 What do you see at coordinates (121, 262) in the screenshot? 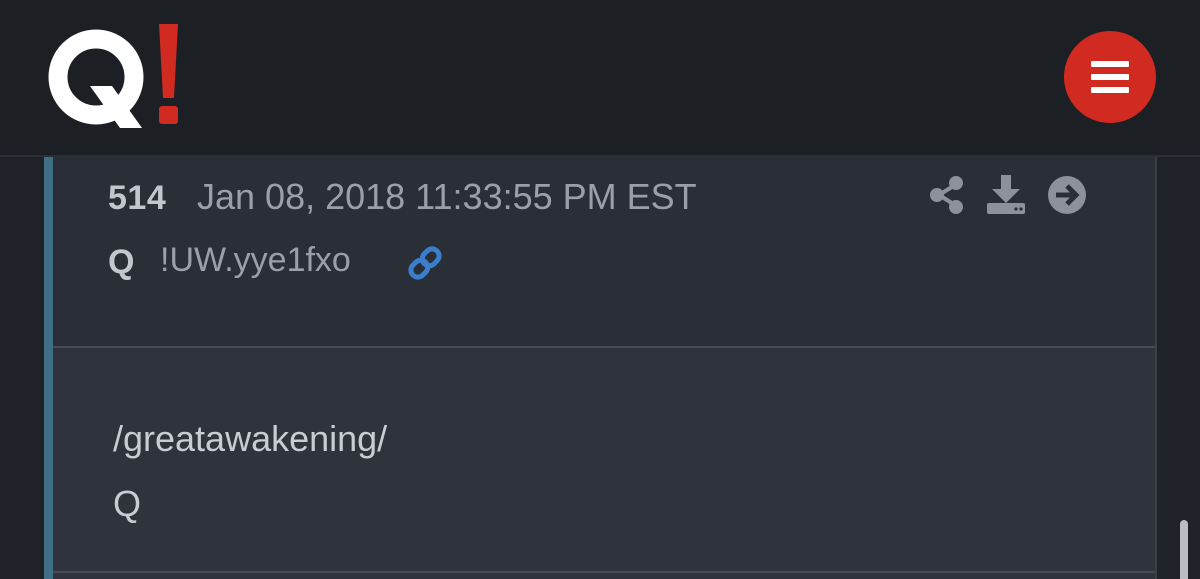
I see `author-name: Q` at bounding box center [121, 262].